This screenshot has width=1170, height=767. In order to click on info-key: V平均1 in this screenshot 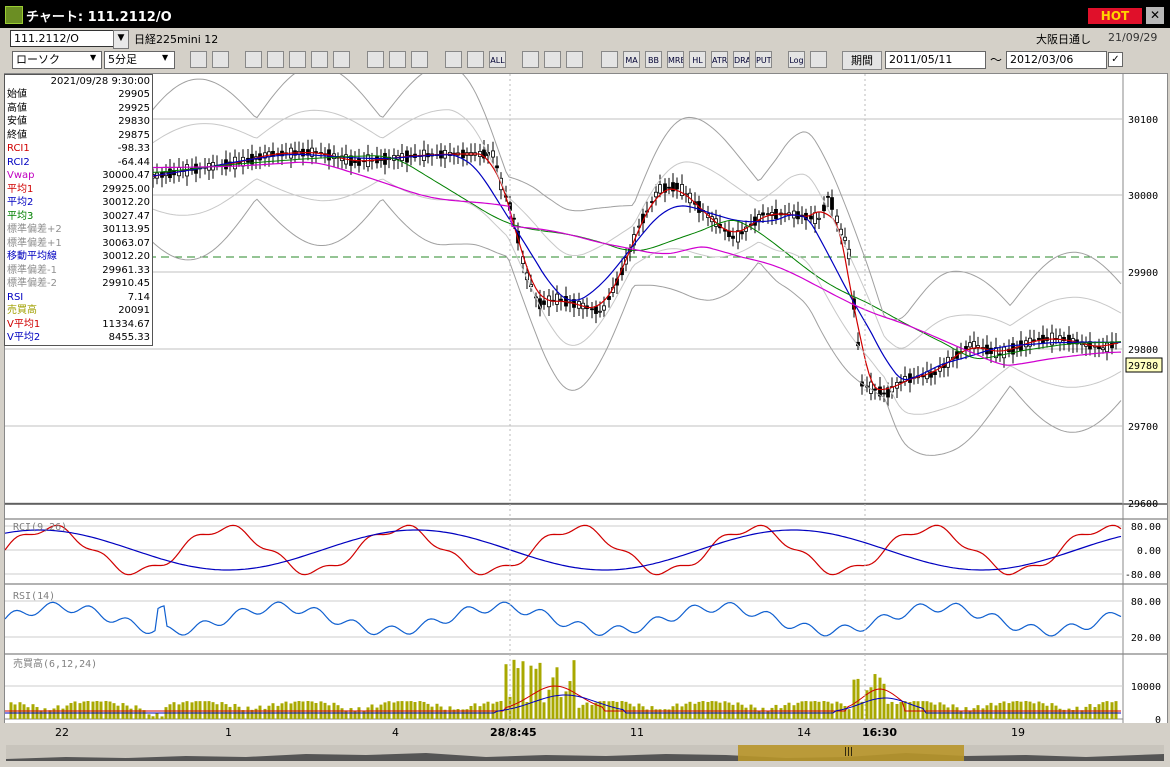, I will do `click(24, 324)`.